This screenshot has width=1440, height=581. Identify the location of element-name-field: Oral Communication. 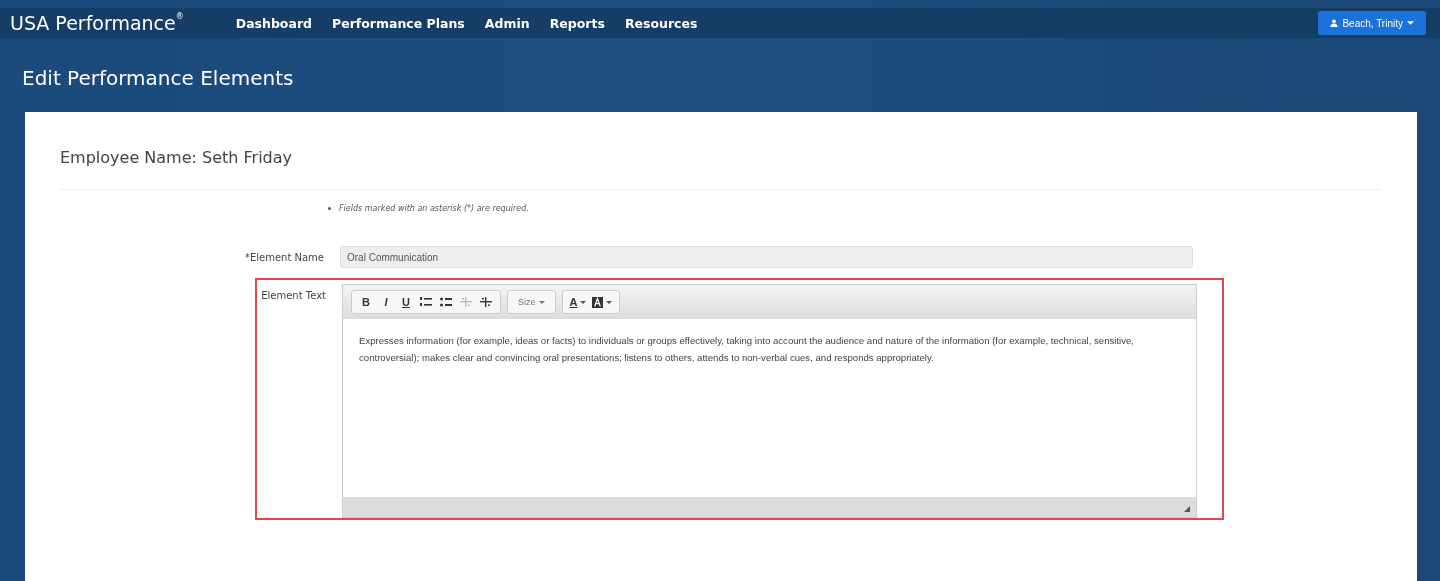
(766, 257).